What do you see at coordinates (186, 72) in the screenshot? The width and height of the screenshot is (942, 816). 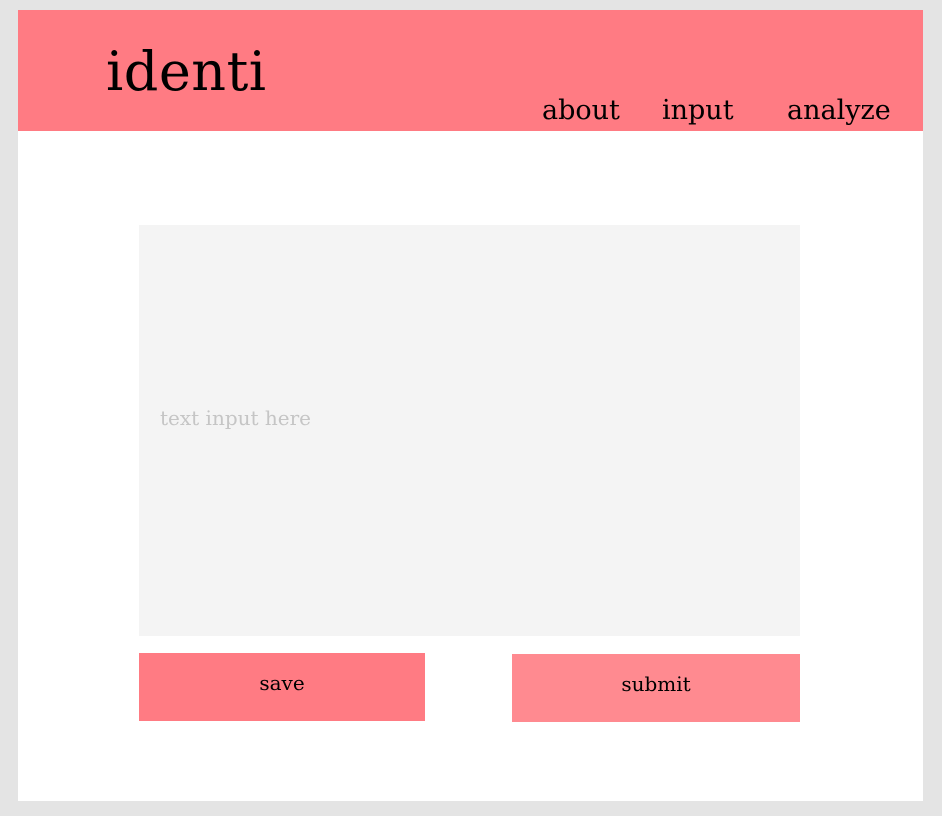 I see `site-logo: identi` at bounding box center [186, 72].